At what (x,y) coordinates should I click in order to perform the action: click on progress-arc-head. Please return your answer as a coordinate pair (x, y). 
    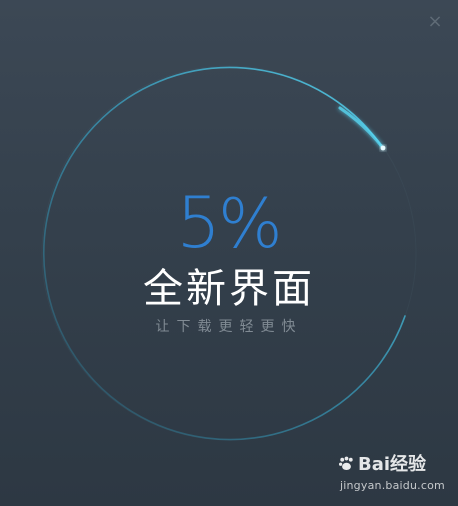
    Looking at the image, I should click on (361, 128).